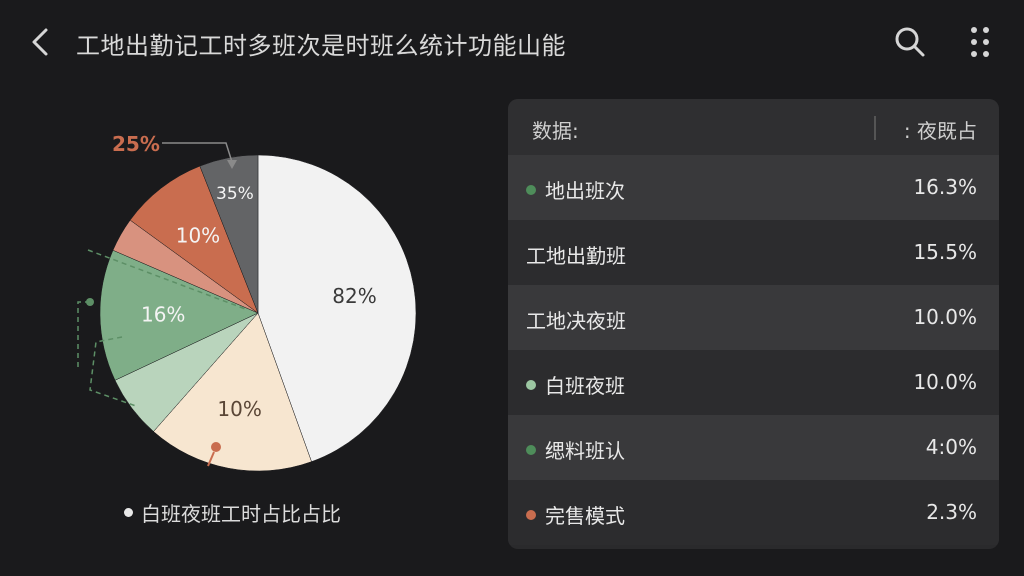 The image size is (1024, 576). I want to click on row-value: 15.5%, so click(945, 252).